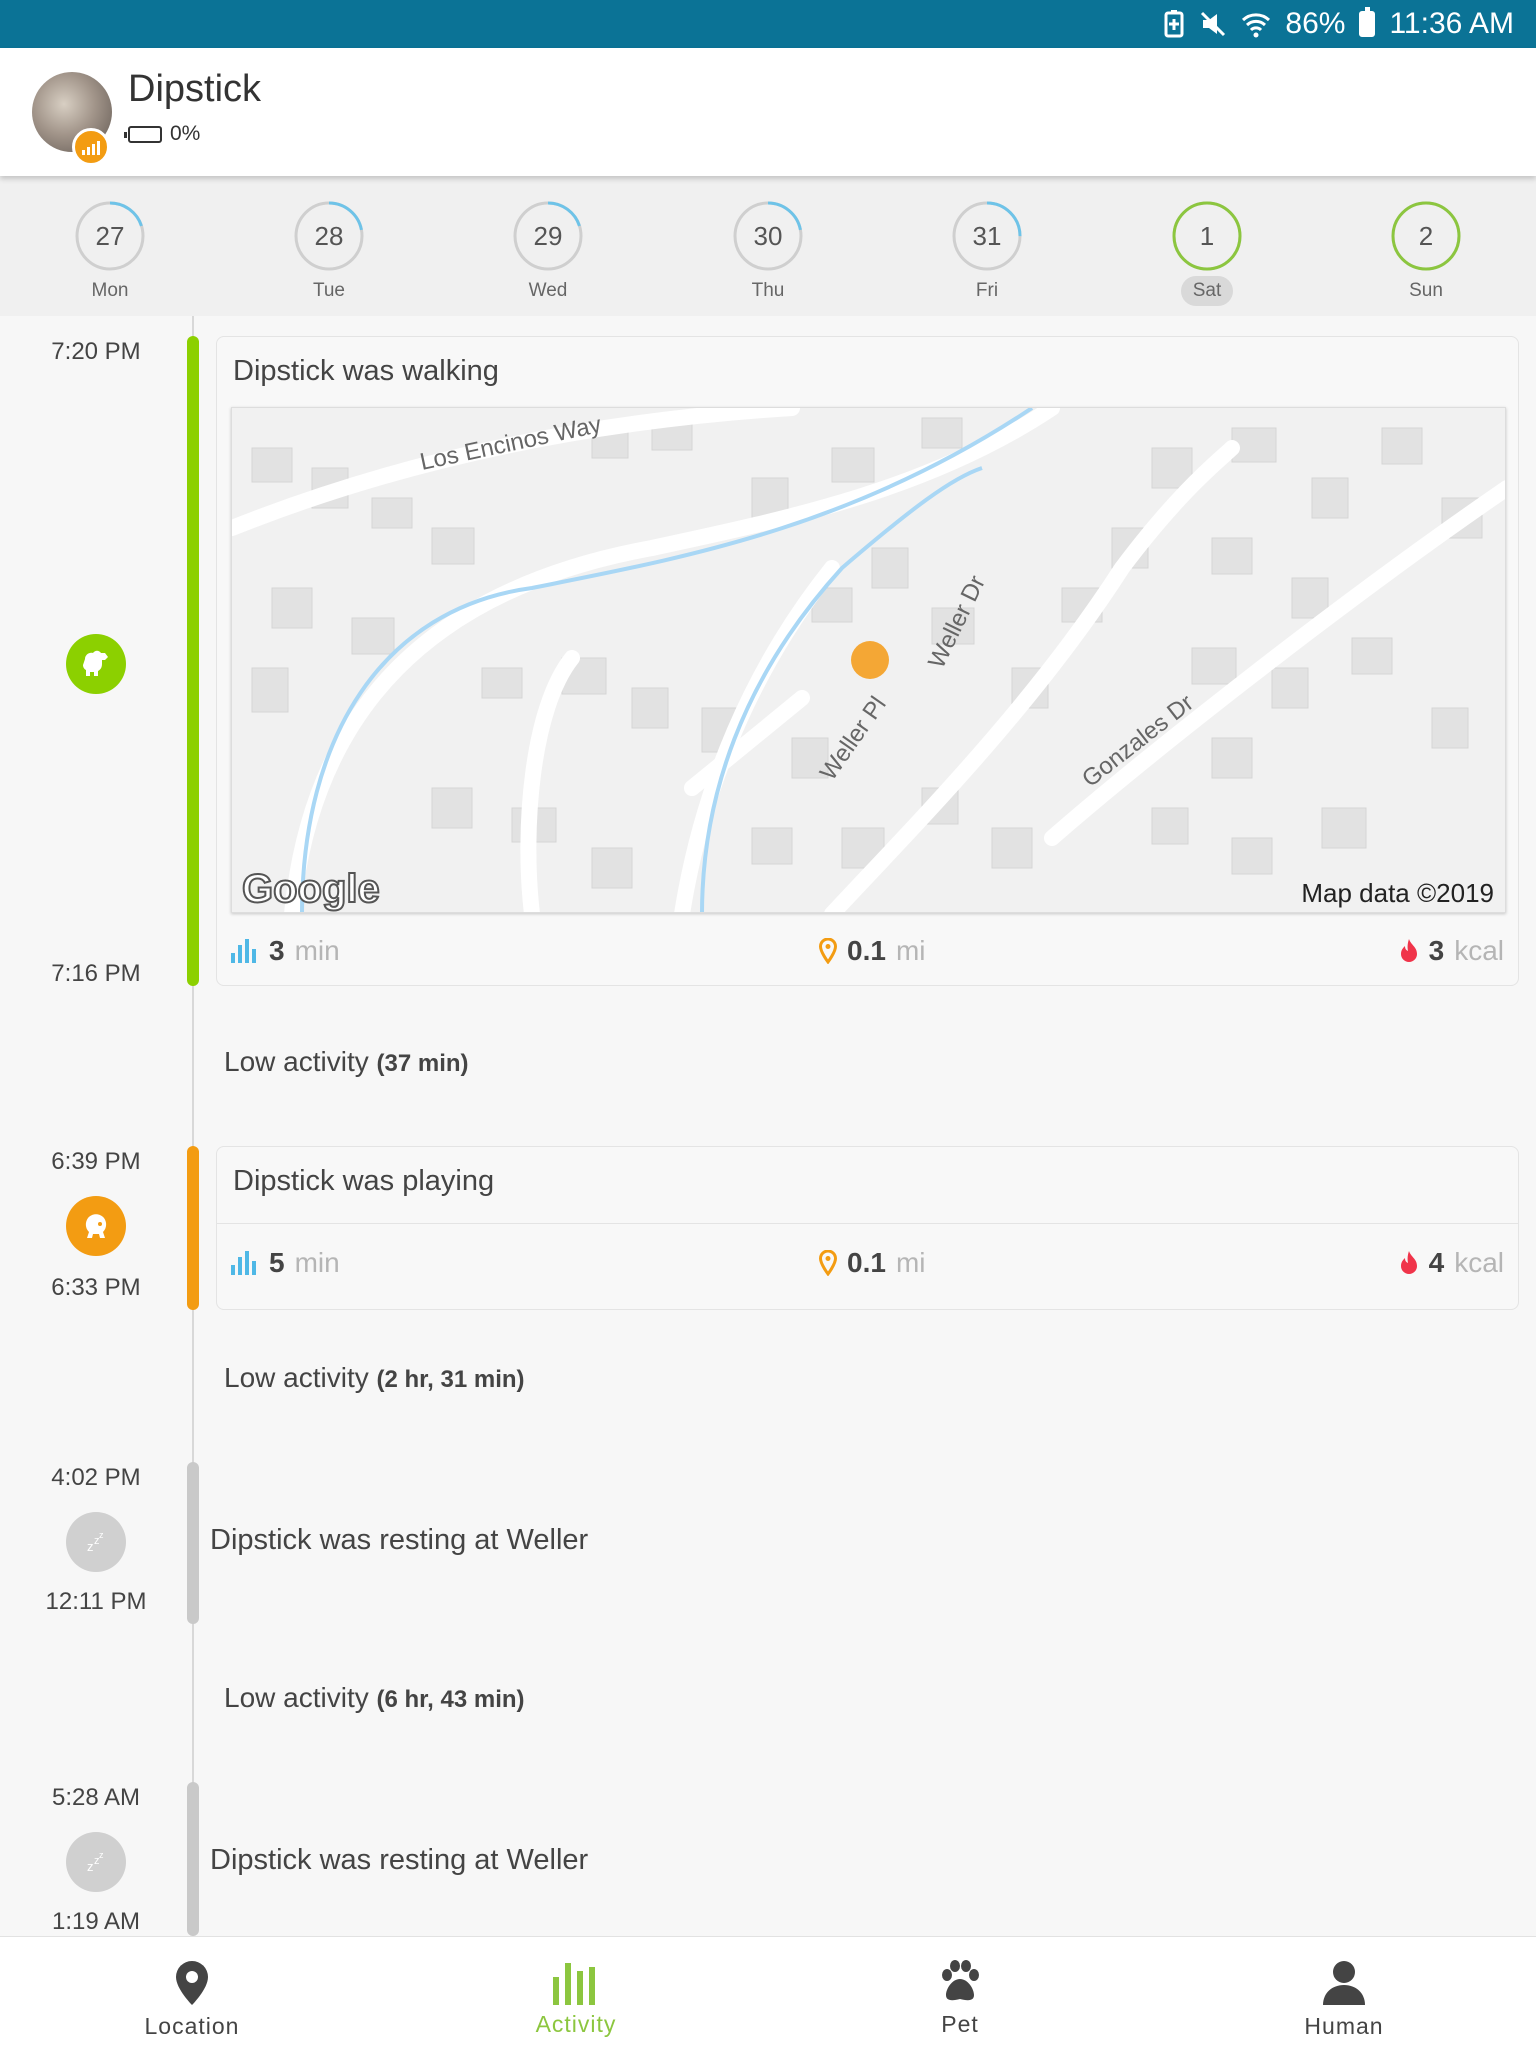 The height and width of the screenshot is (2048, 1536). Describe the element at coordinates (576, 1992) in the screenshot. I see `nav-activity: Activity` at that location.